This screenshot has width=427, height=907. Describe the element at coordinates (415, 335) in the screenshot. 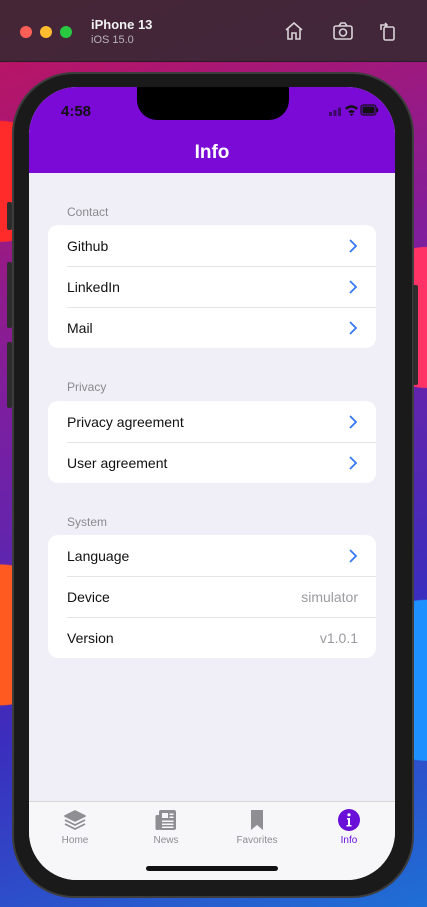

I see `power-button` at that location.